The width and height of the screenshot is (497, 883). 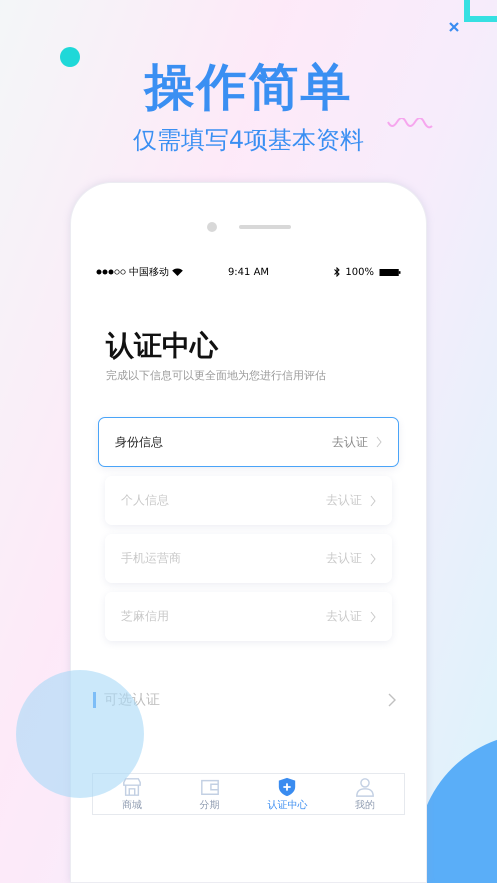 I want to click on signal-icon, so click(x=111, y=272).